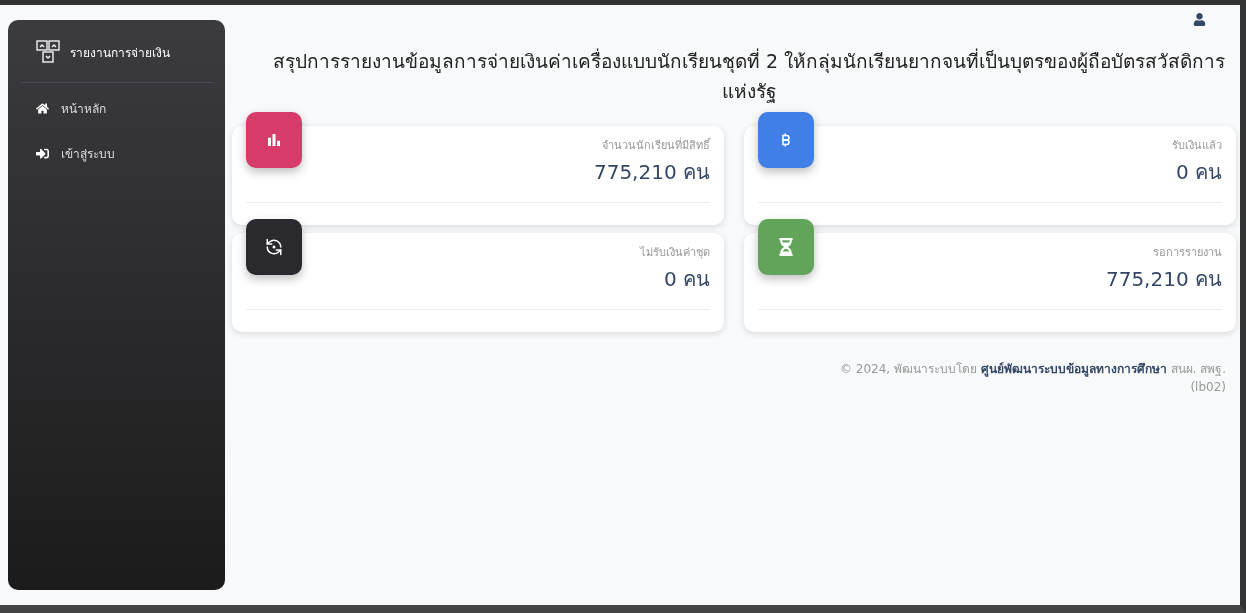 This screenshot has width=1246, height=613. I want to click on stat-label: รอการรายงาน, so click(1187, 253).